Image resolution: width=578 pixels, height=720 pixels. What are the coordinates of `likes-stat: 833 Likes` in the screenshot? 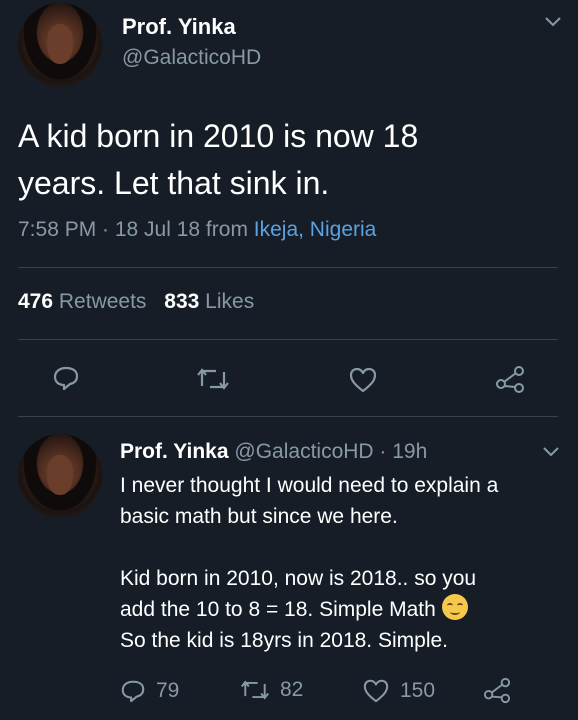 It's located at (209, 301).